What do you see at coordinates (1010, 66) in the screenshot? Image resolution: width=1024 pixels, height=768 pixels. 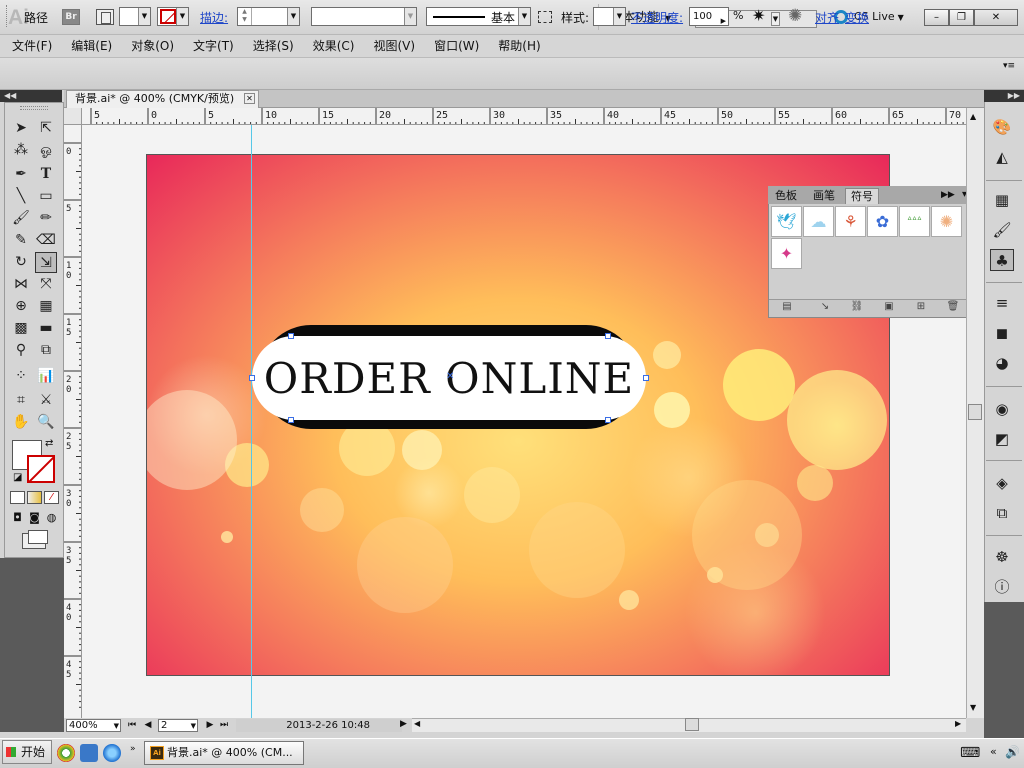 I see `panel-menu-icon: ▾≡` at bounding box center [1010, 66].